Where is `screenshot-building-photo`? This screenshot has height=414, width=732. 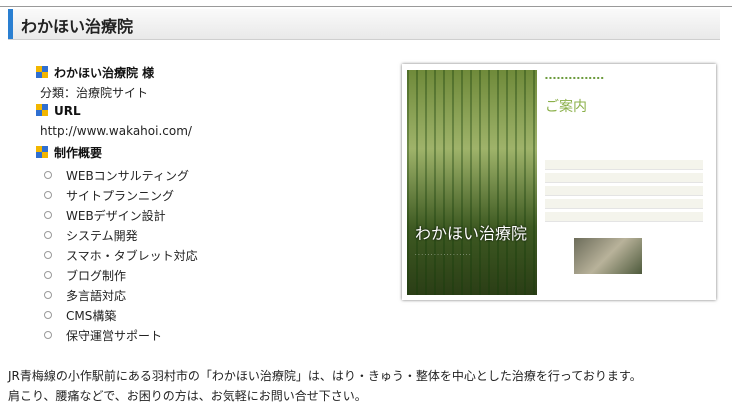
screenshot-building-photo is located at coordinates (608, 256).